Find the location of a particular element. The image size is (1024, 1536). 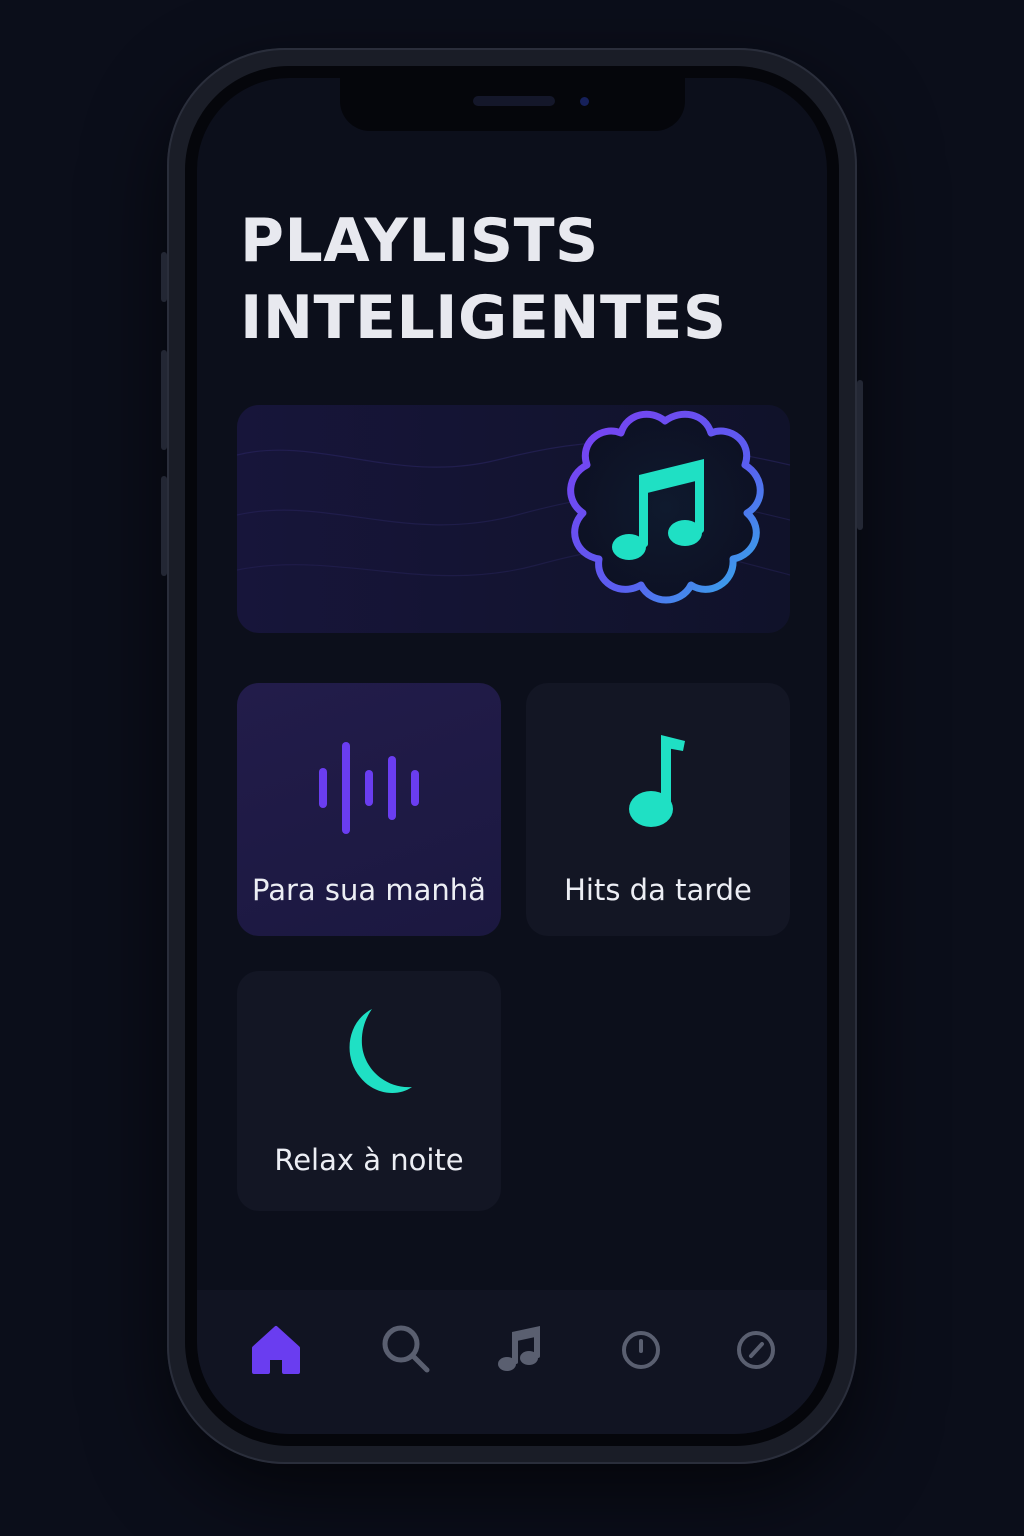

featured-playlist-banner is located at coordinates (513, 519).